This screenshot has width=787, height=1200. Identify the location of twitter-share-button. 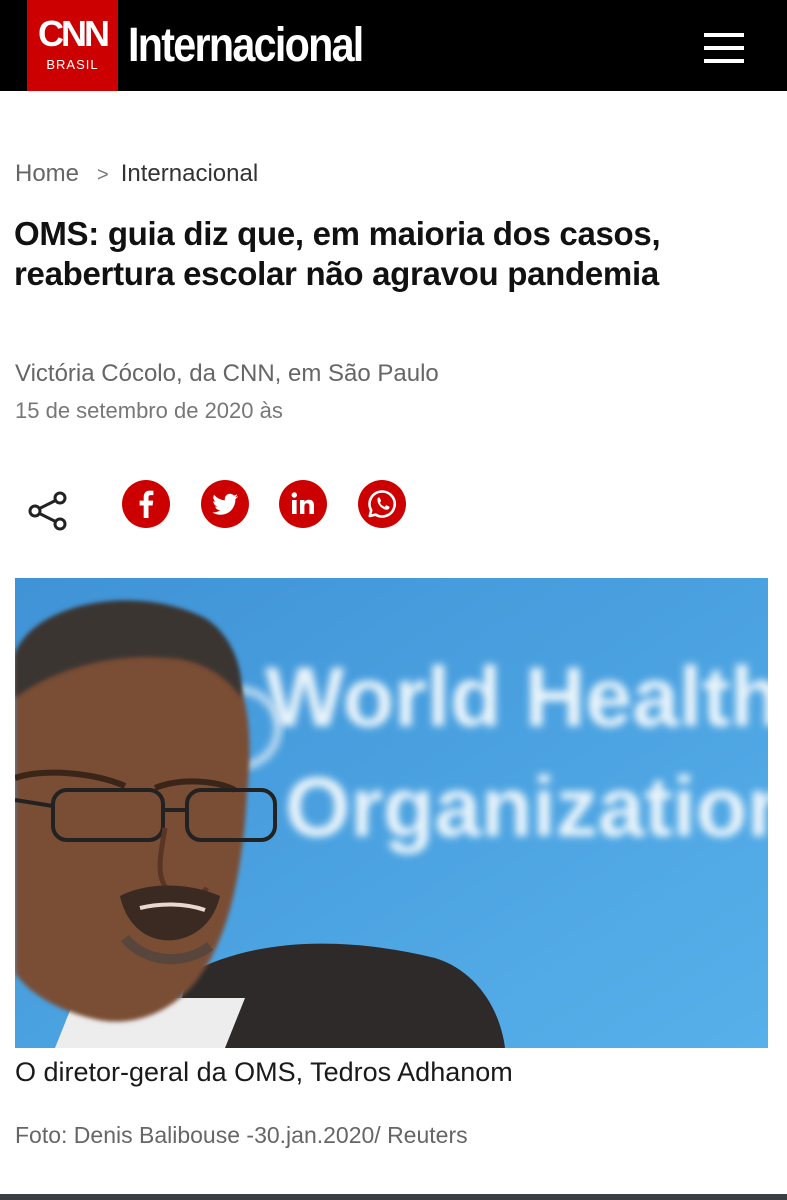
(225, 504).